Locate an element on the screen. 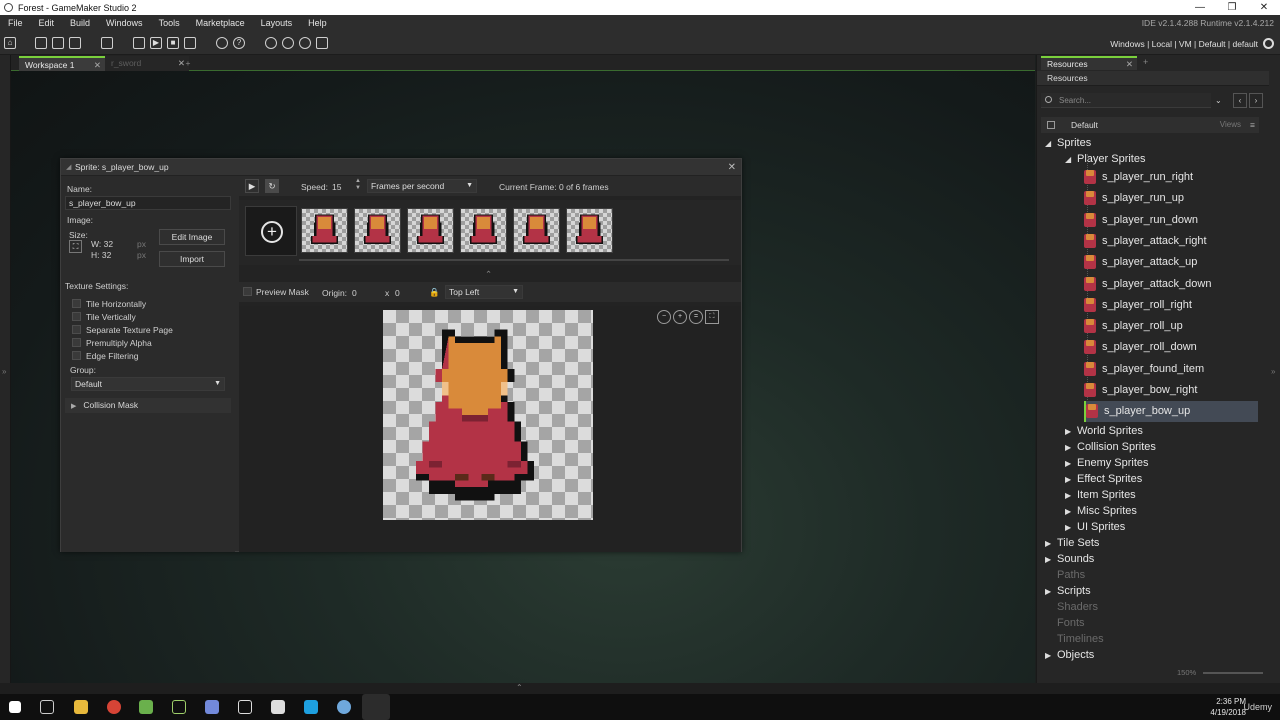 Image resolution: width=1280 pixels, height=720 pixels. loop-button: ↻ is located at coordinates (272, 186).